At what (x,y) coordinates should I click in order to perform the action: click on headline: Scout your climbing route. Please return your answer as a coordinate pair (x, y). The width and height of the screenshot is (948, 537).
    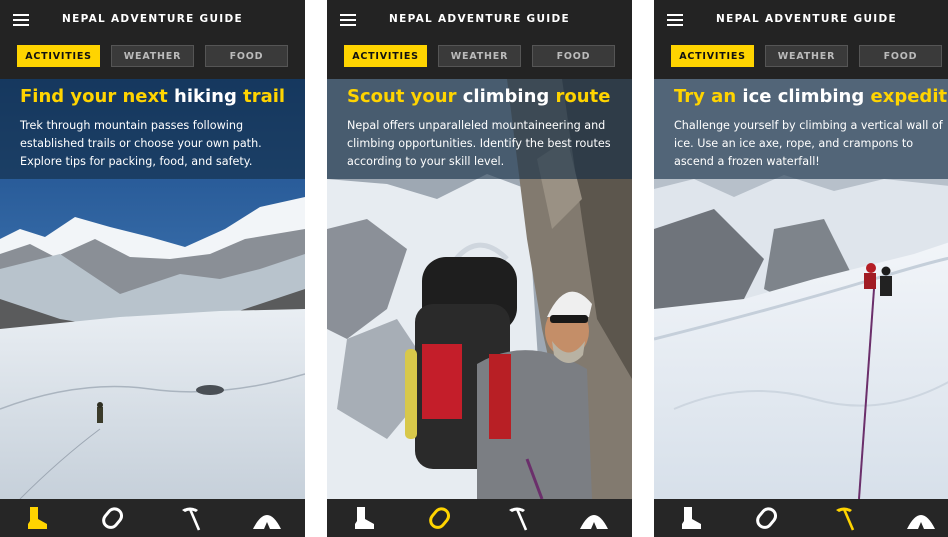
    Looking at the image, I should click on (486, 96).